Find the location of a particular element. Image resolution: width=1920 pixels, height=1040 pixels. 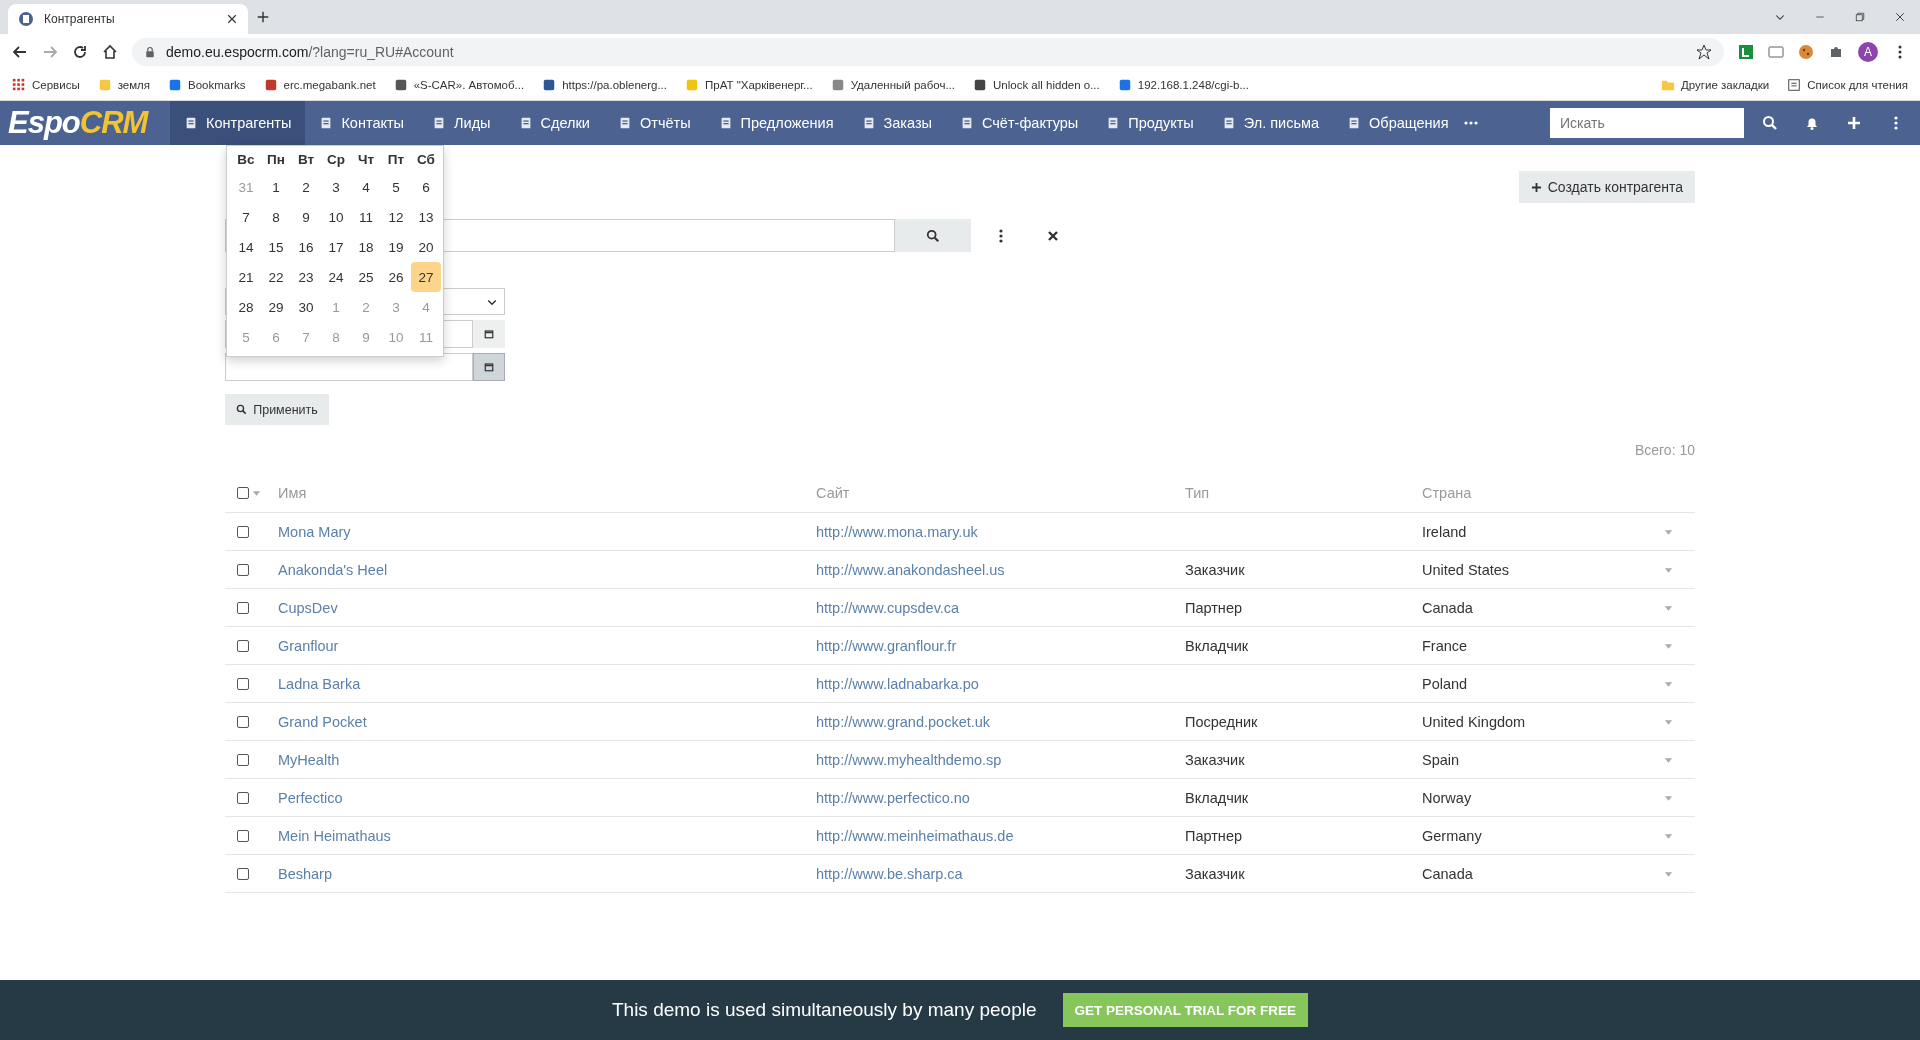

nav-tab: Контакты is located at coordinates (362, 123).